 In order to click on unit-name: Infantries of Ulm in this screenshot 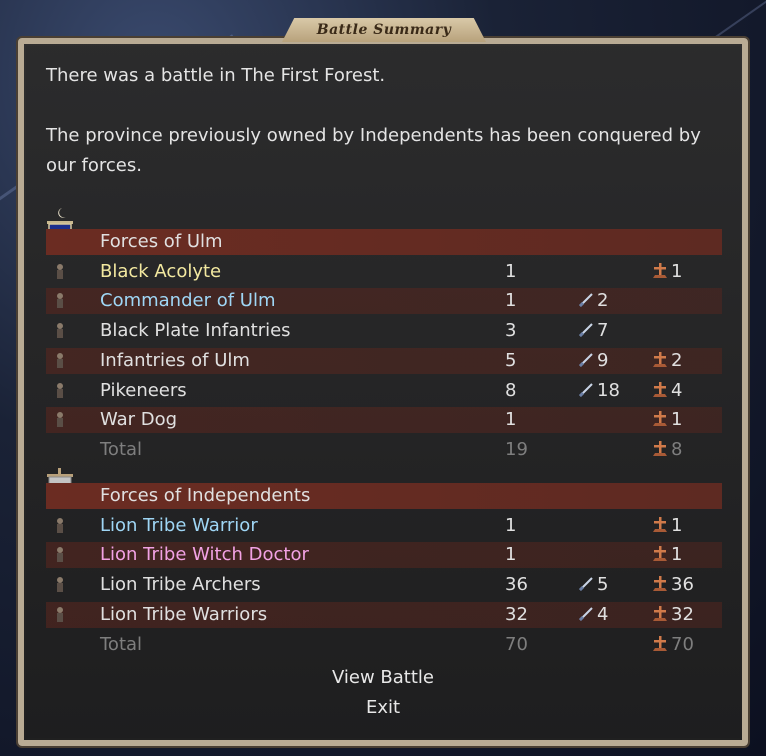, I will do `click(175, 360)`.